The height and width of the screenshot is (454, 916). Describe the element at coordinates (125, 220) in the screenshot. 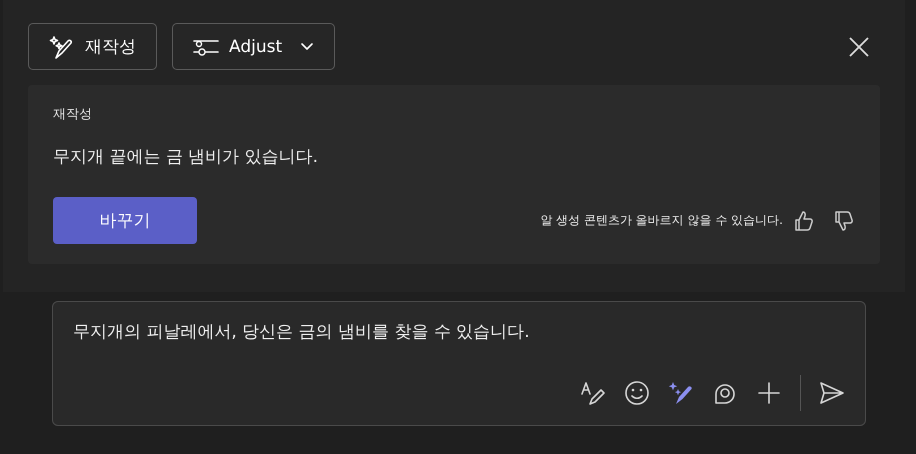

I see `replace-button: 바꾸기` at that location.